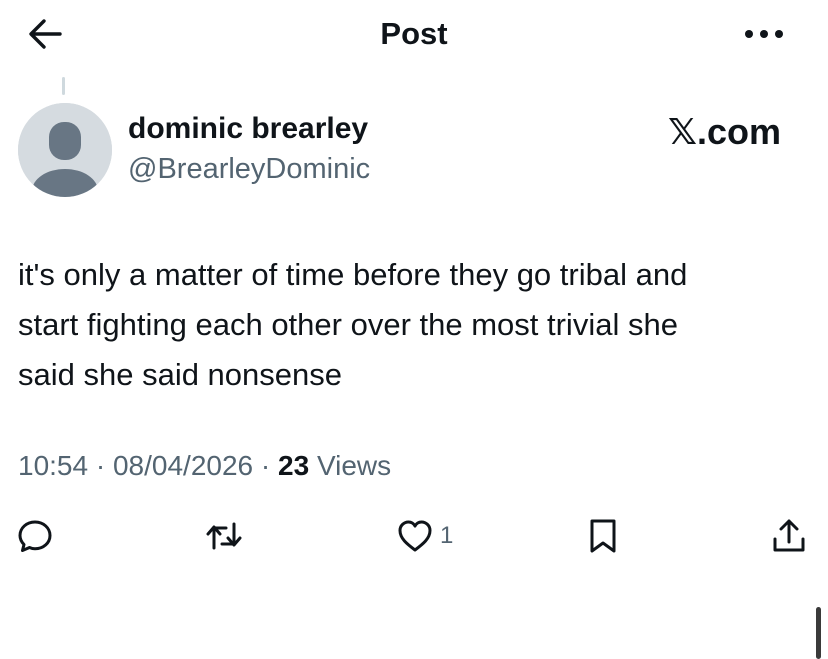 The height and width of the screenshot is (659, 828). I want to click on reply-icon, so click(35, 536).